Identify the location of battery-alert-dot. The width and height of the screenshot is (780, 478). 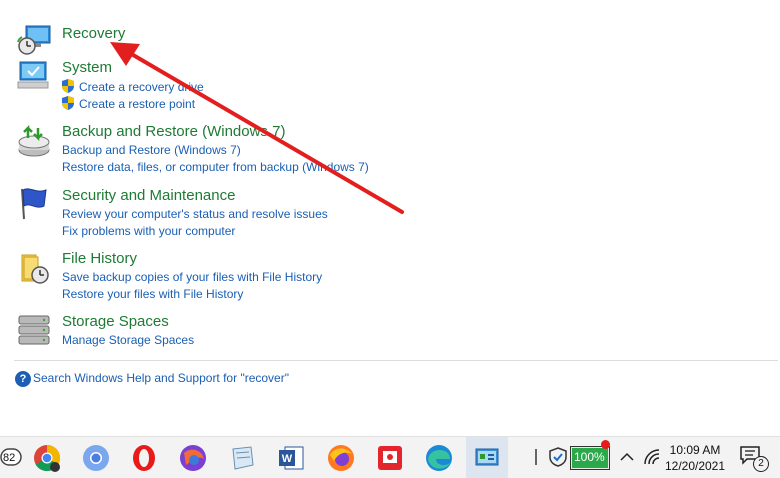
(605, 444).